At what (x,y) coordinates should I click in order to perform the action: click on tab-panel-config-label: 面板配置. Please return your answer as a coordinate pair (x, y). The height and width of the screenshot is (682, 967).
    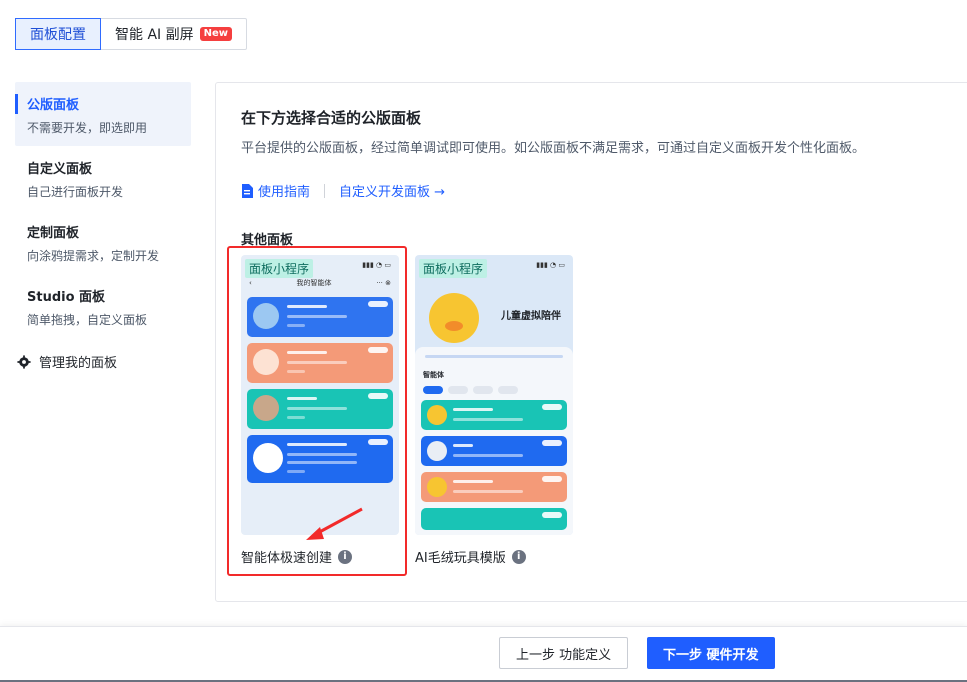
    Looking at the image, I should click on (58, 35).